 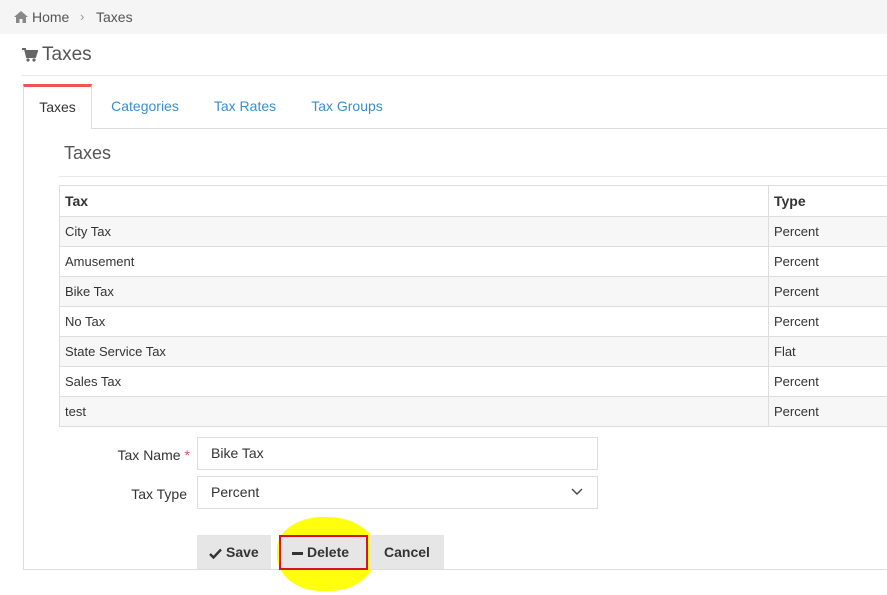 I want to click on cell-tax: test, so click(x=414, y=411).